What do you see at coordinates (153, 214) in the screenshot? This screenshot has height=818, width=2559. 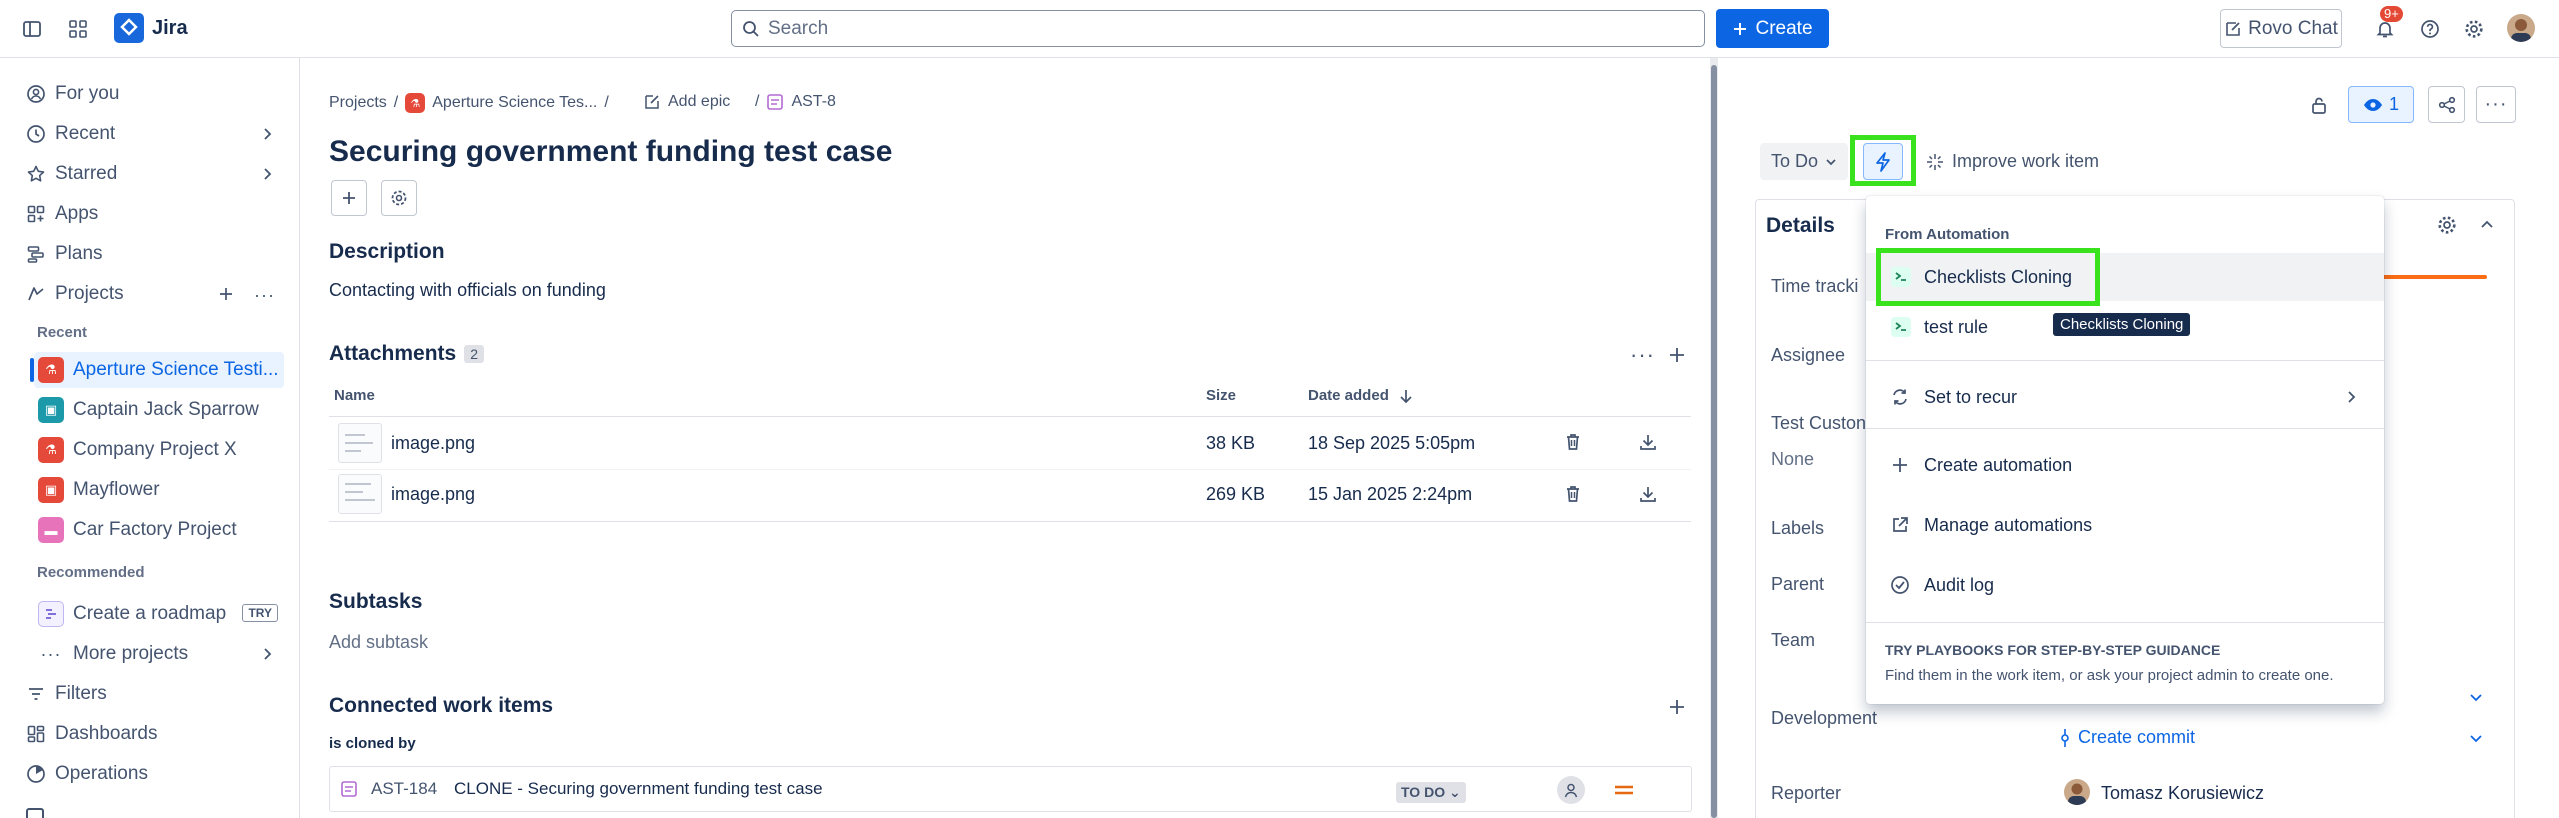 I see `sidebar-item-apps: Apps` at bounding box center [153, 214].